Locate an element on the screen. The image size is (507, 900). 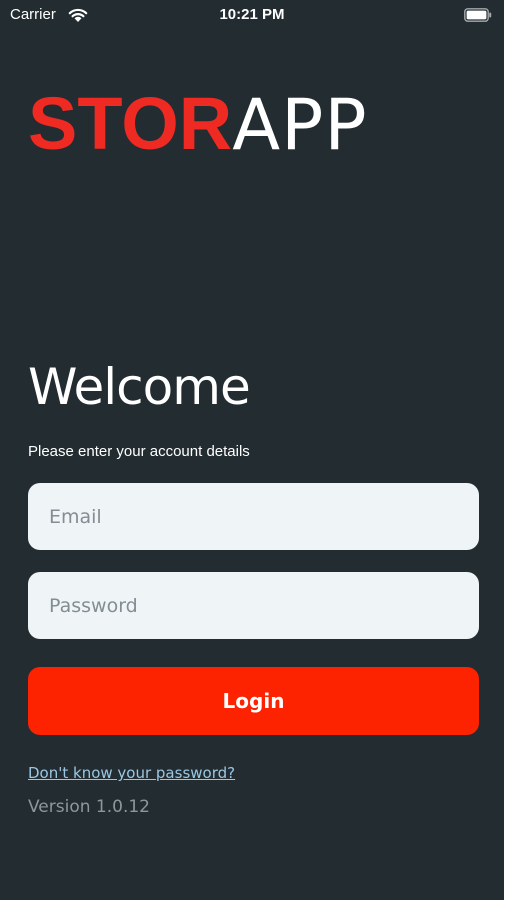
battery-icon is located at coordinates (478, 15).